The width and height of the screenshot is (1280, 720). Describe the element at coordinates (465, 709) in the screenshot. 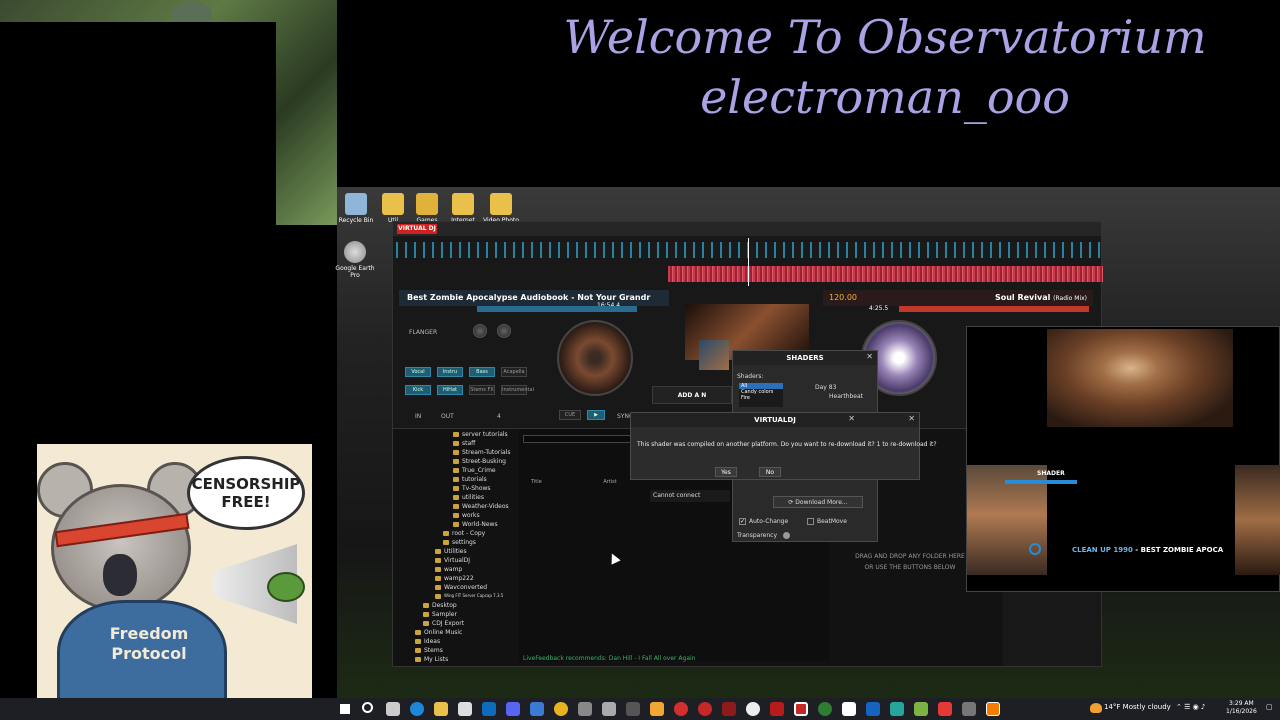

I see `store-icon` at that location.